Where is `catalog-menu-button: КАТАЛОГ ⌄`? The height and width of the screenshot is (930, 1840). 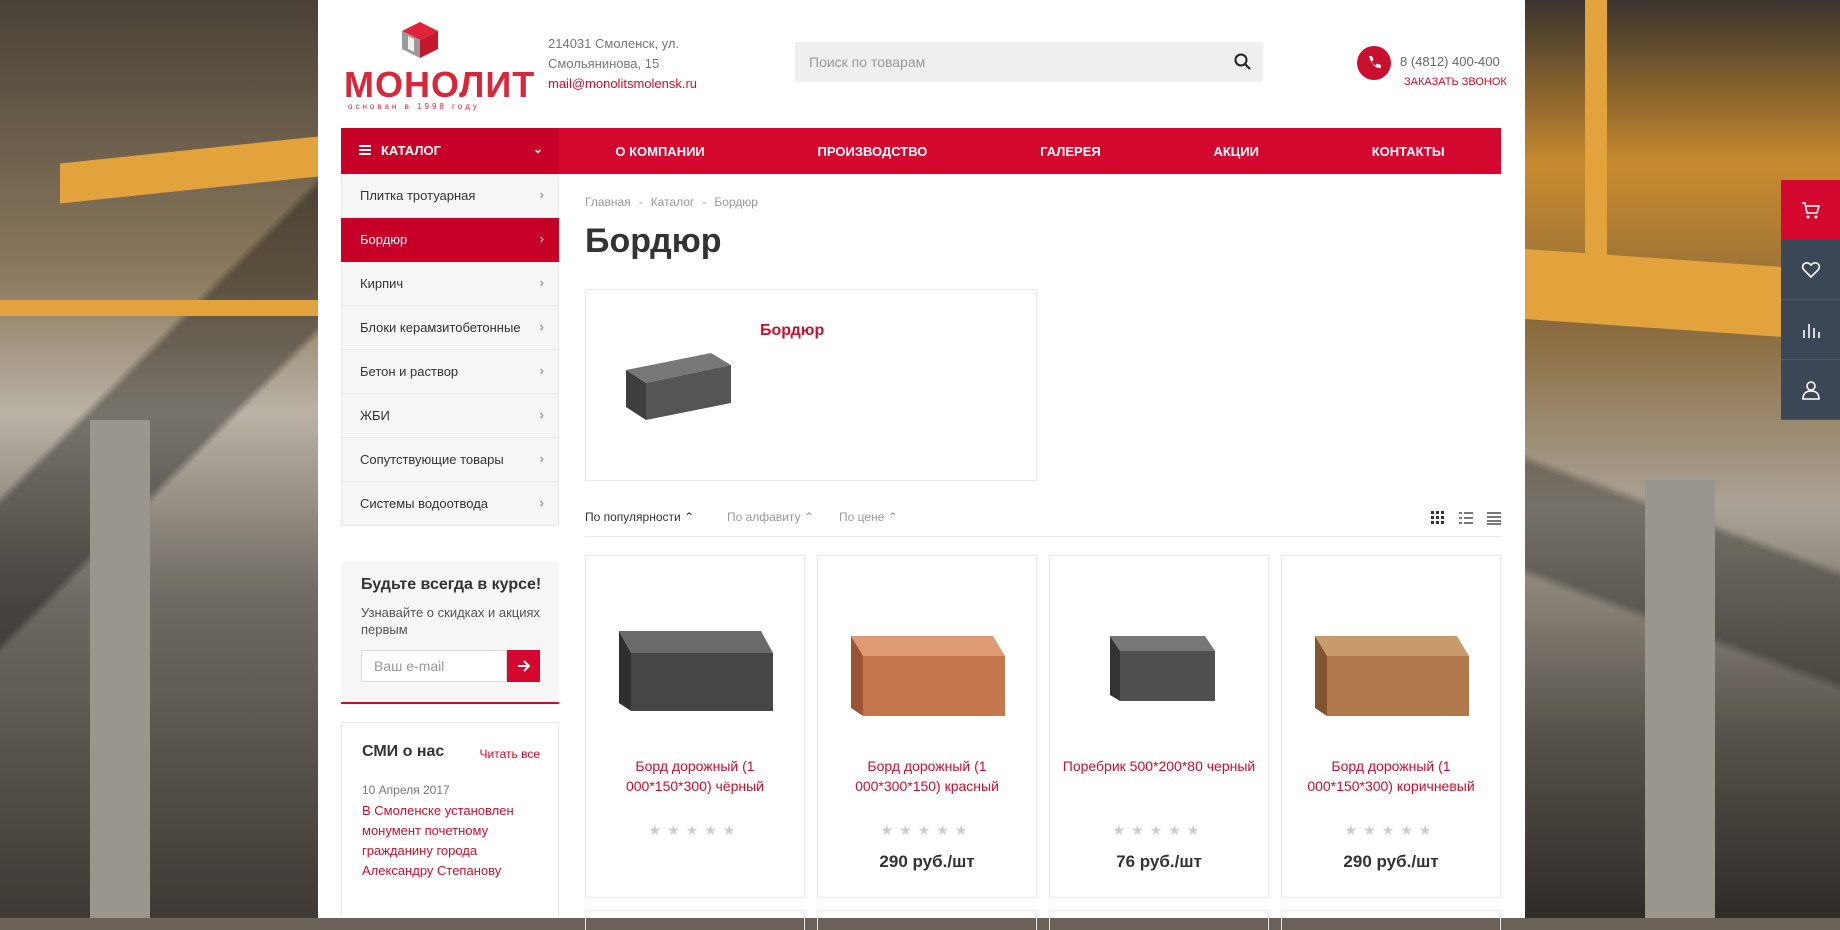 catalog-menu-button: КАТАЛОГ ⌄ is located at coordinates (450, 151).